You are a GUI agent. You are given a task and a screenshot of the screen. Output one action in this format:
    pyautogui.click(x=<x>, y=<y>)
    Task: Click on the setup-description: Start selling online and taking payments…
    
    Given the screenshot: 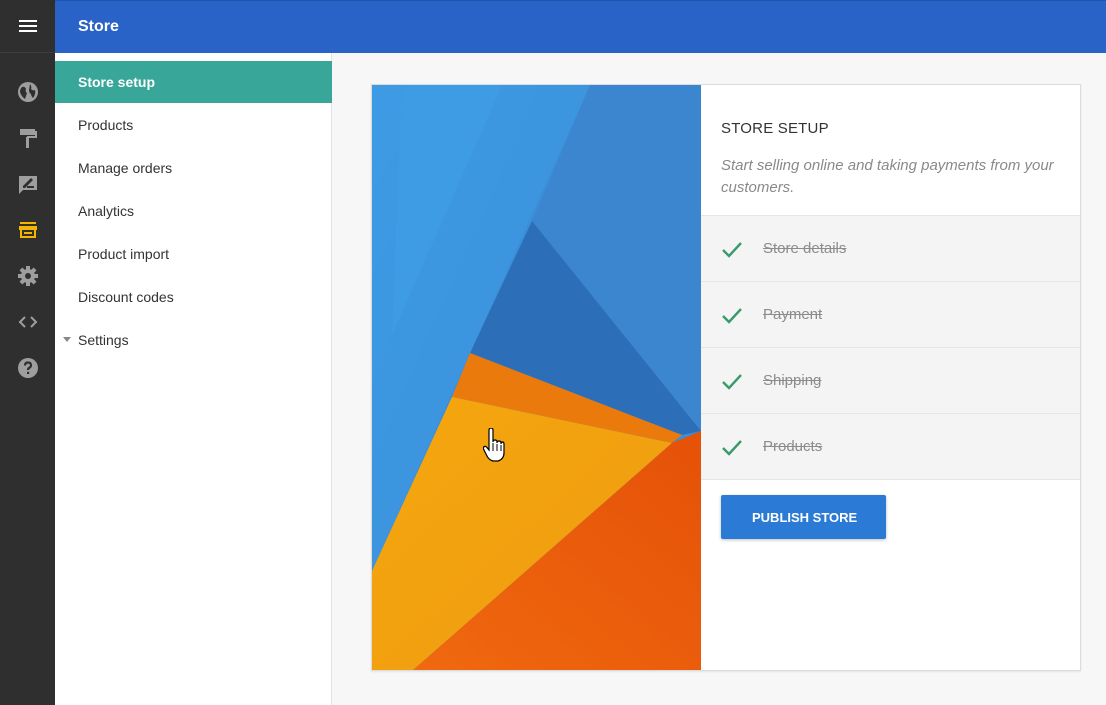 What is the action you would take?
    pyautogui.click(x=887, y=176)
    